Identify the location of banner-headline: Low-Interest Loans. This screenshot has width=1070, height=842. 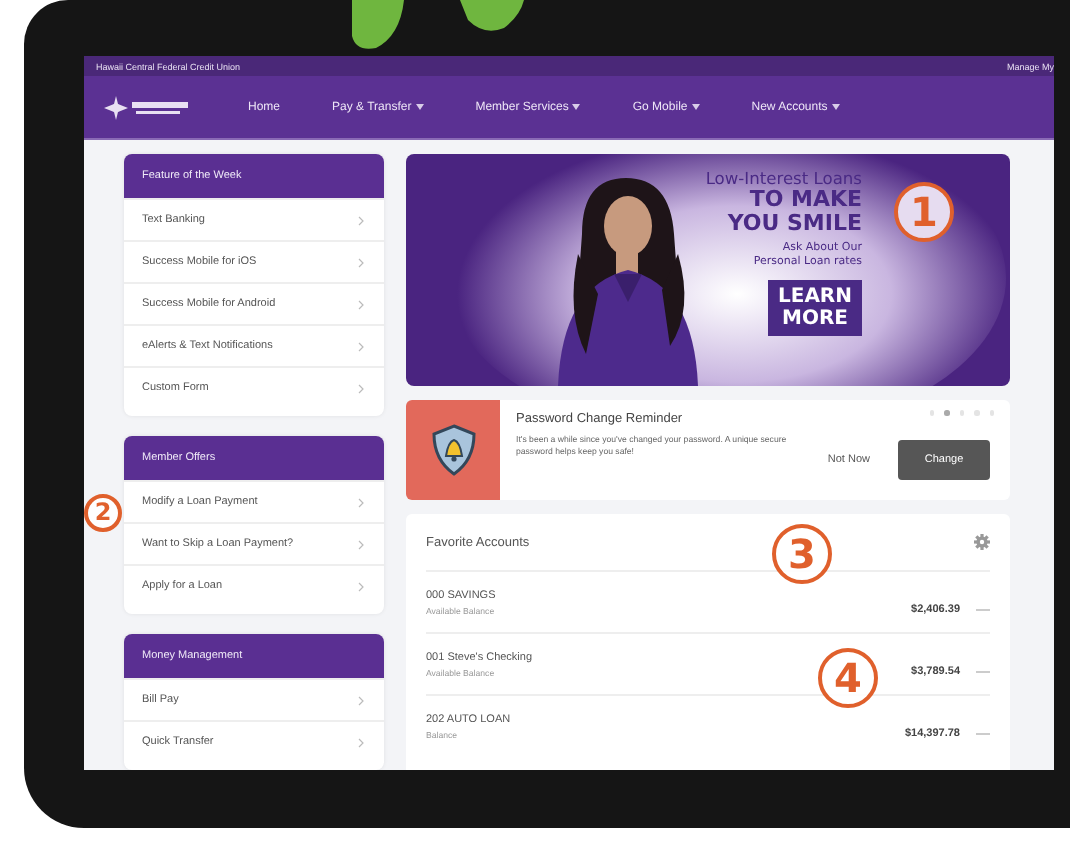
(783, 178).